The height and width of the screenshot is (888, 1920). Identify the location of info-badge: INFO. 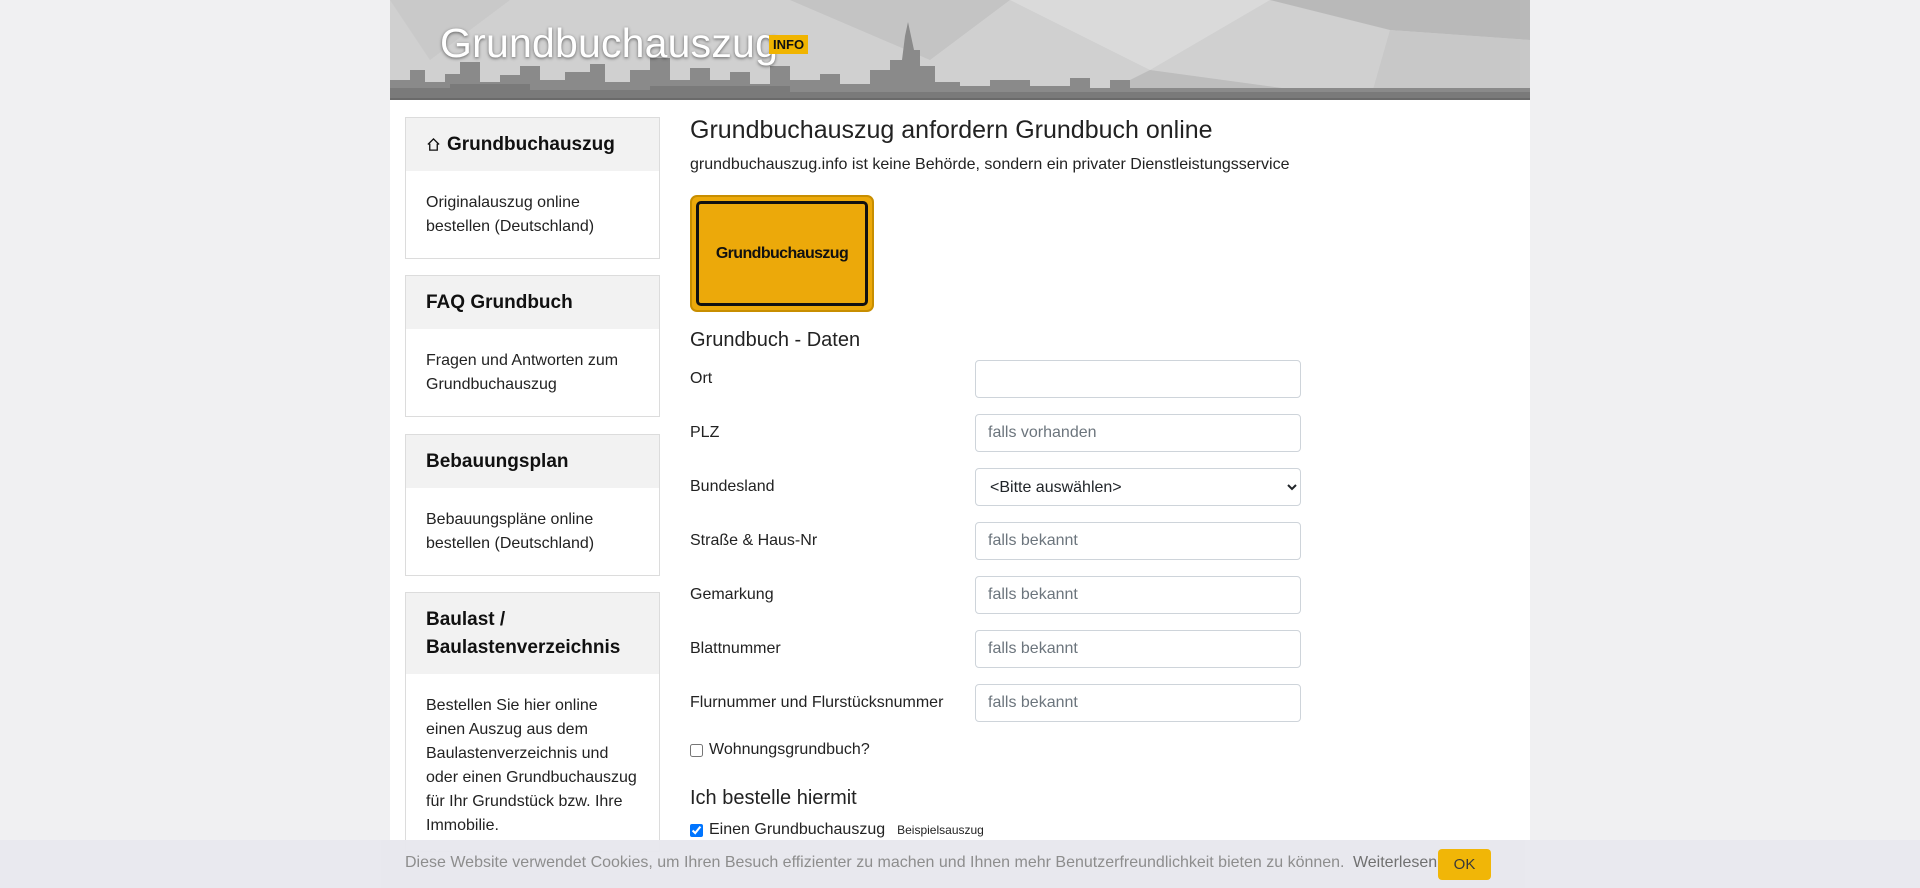
(789, 44).